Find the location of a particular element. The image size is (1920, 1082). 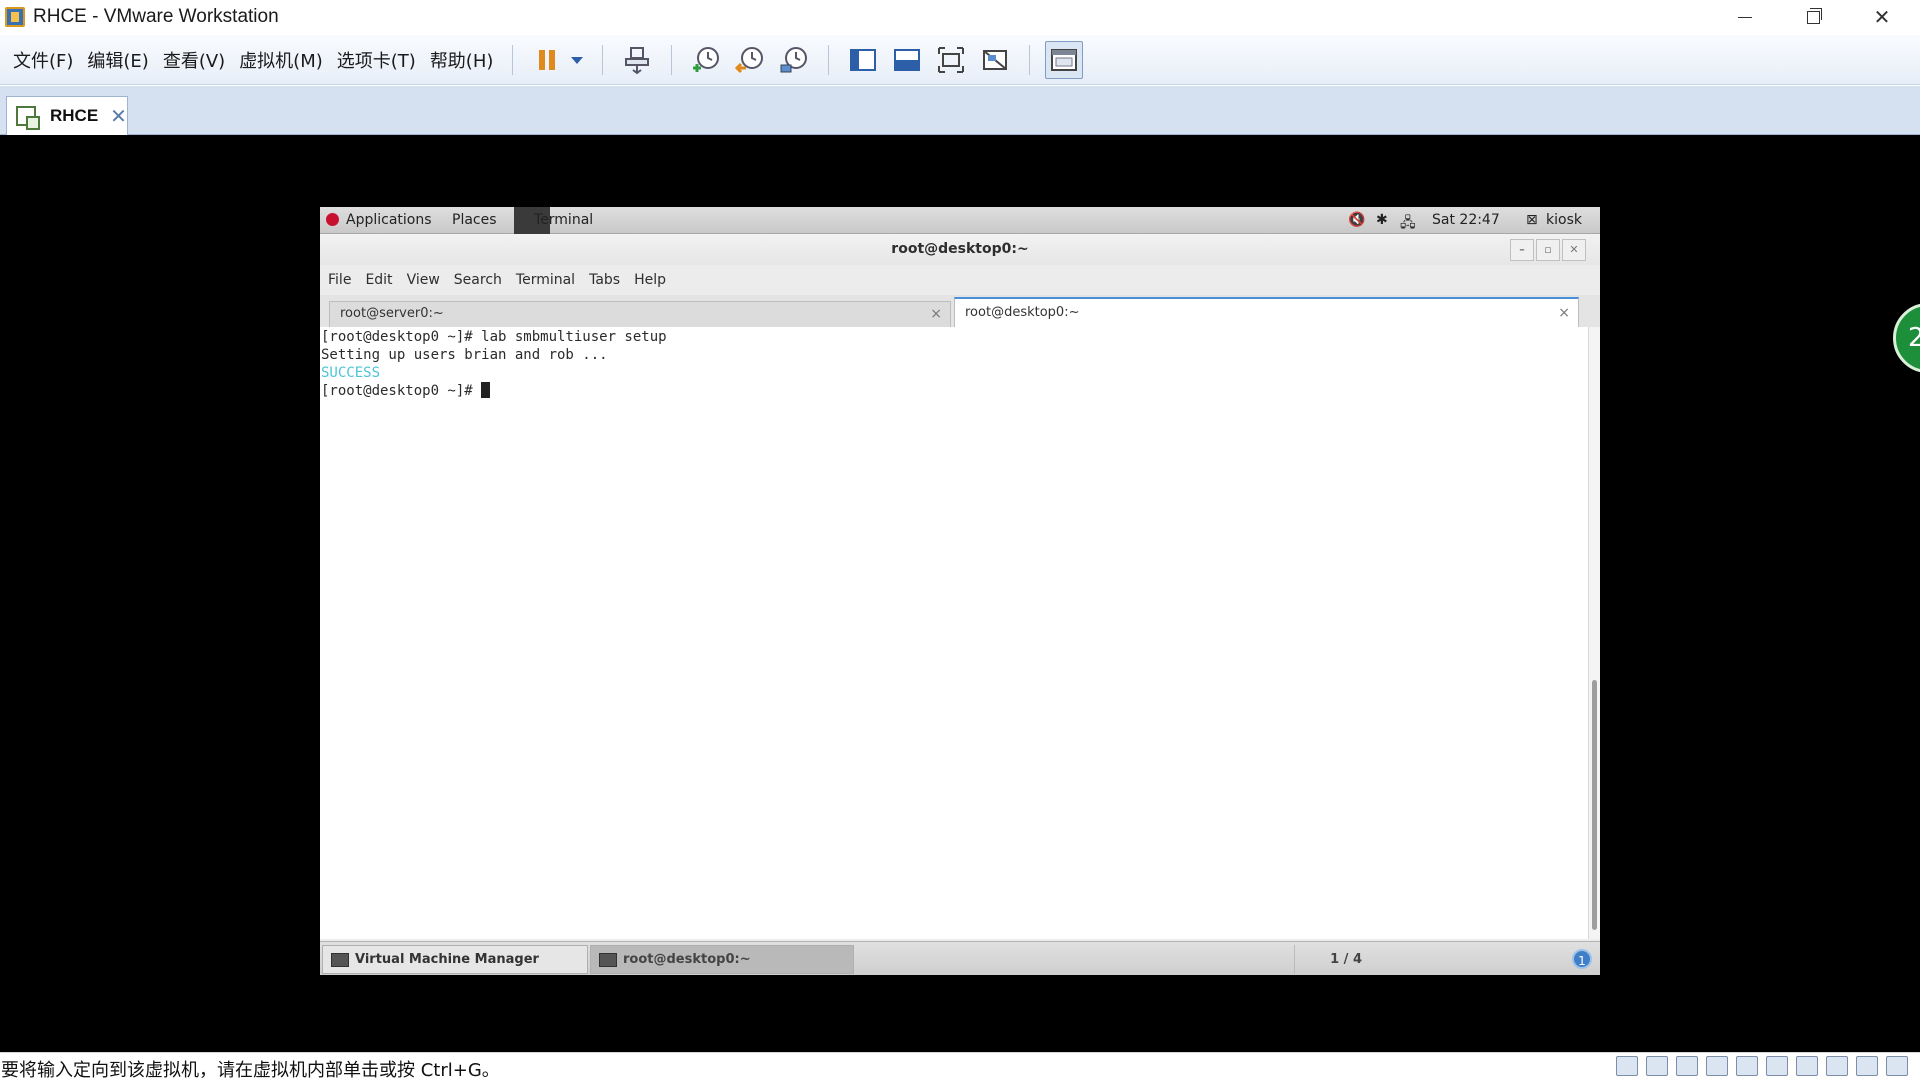

minimize-icon is located at coordinates (1745, 17).